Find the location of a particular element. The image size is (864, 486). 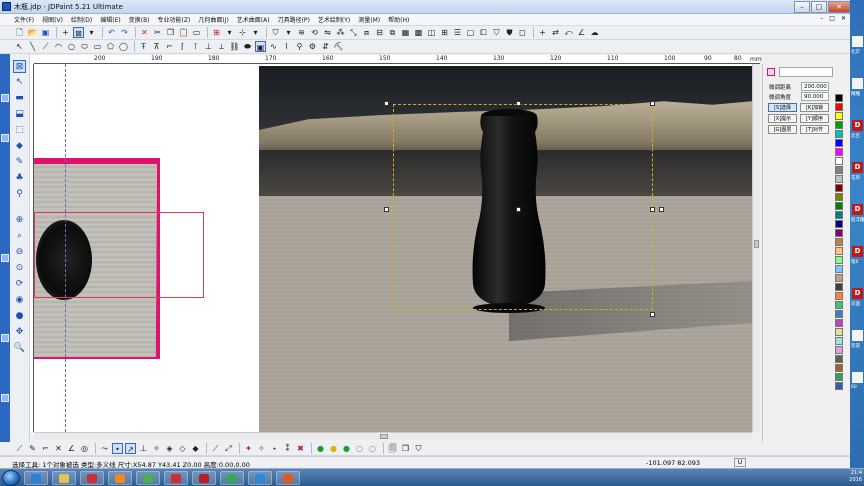

mdi-close-button: ✕ is located at coordinates (843, 18).